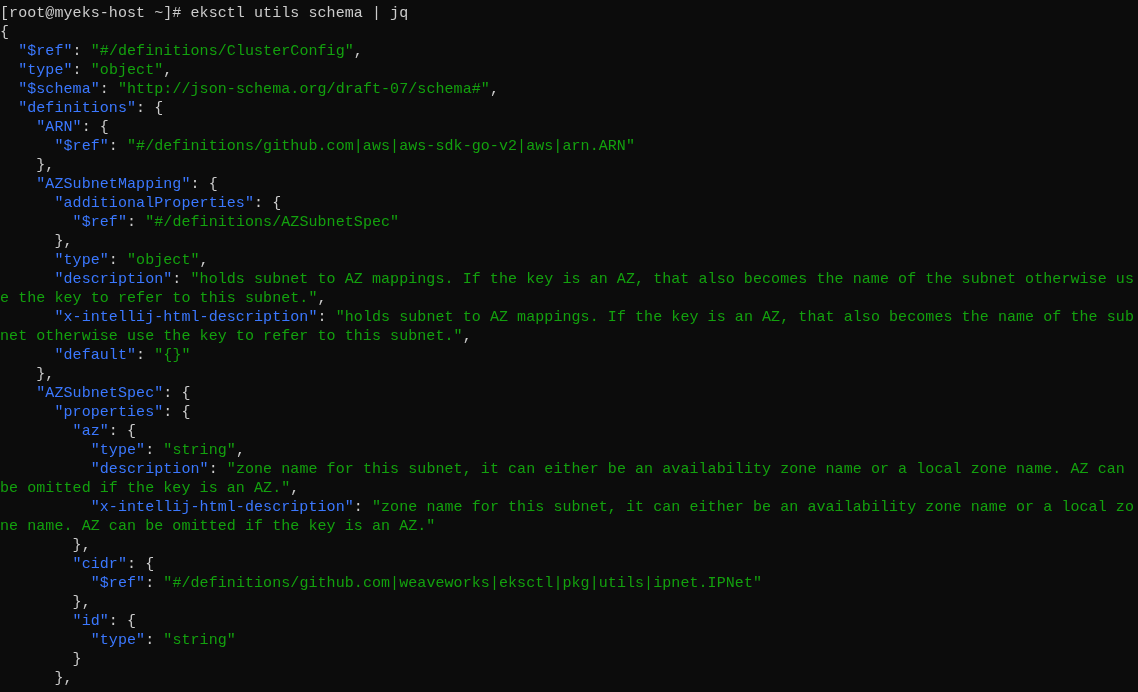 The image size is (1138, 692). What do you see at coordinates (104, 621) in the screenshot?
I see `terminal-line: "id": {` at bounding box center [104, 621].